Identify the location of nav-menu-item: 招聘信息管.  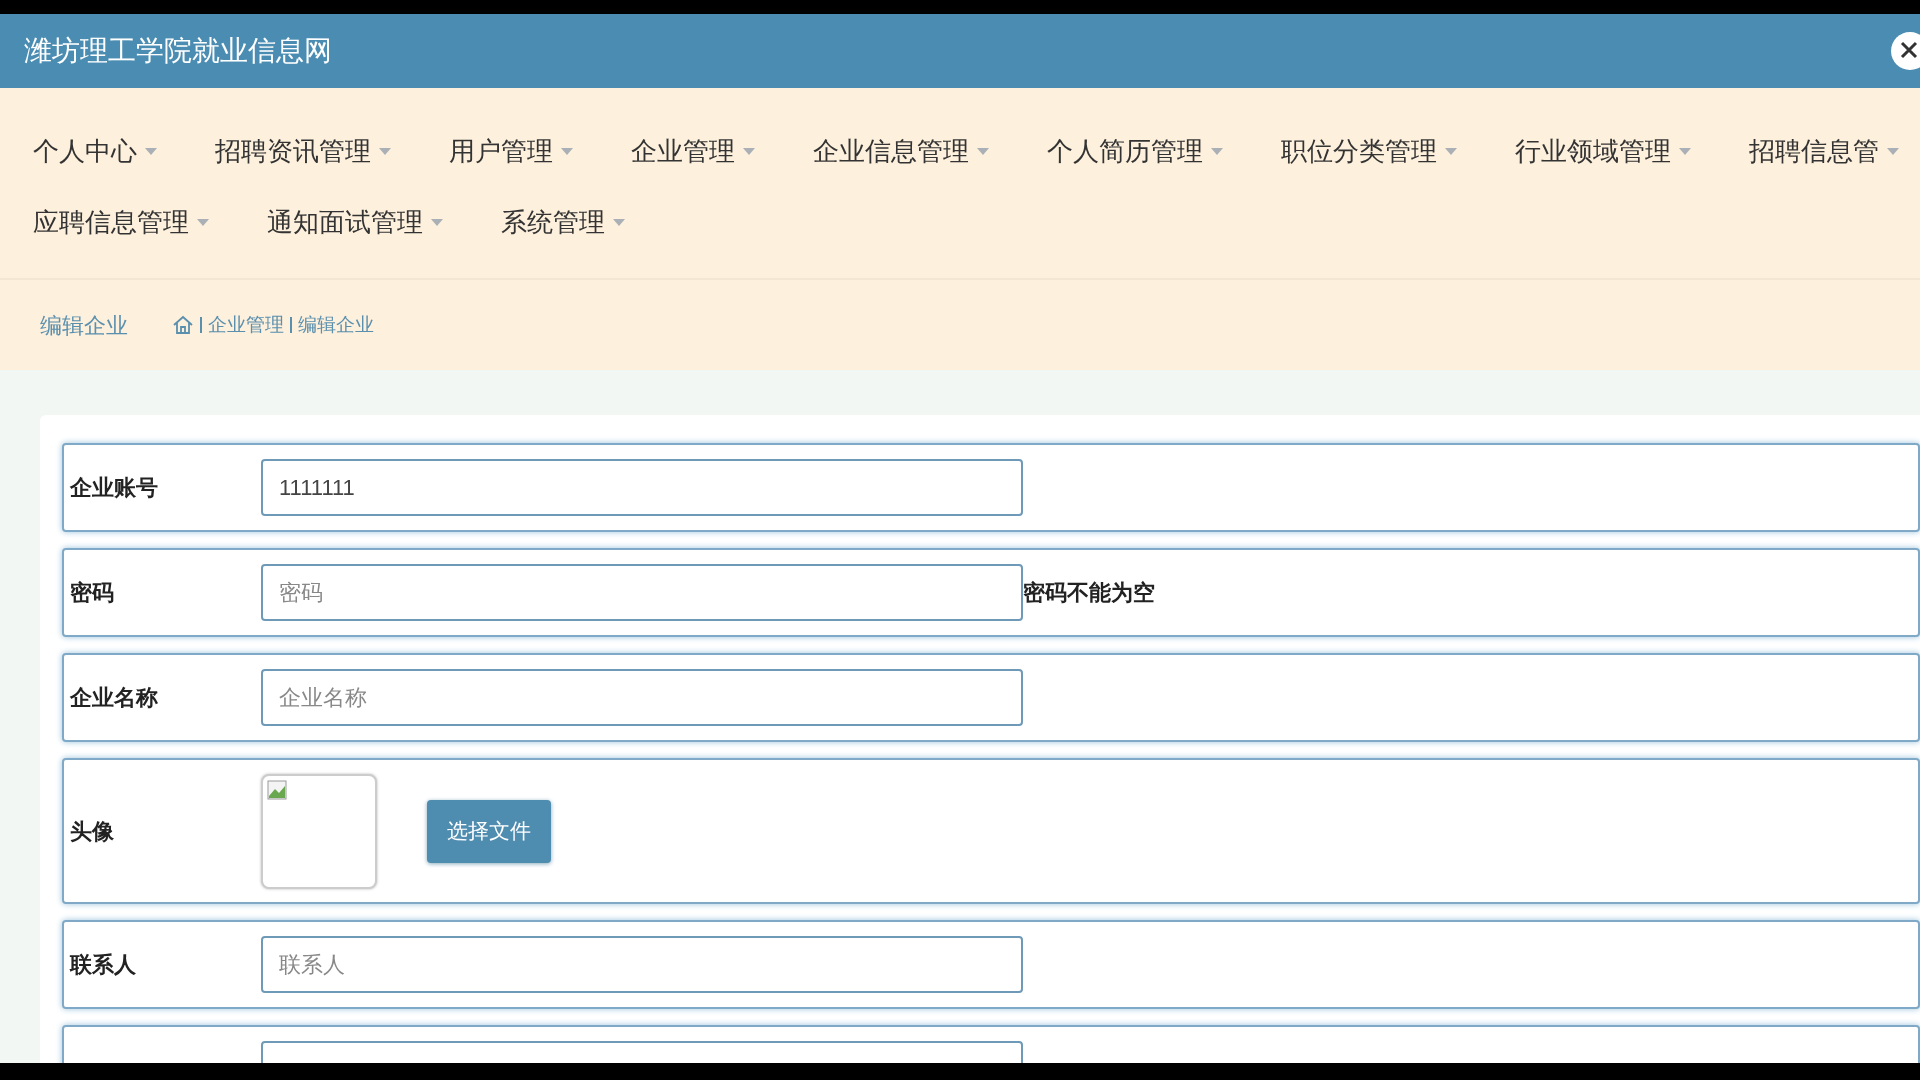
(1824, 151).